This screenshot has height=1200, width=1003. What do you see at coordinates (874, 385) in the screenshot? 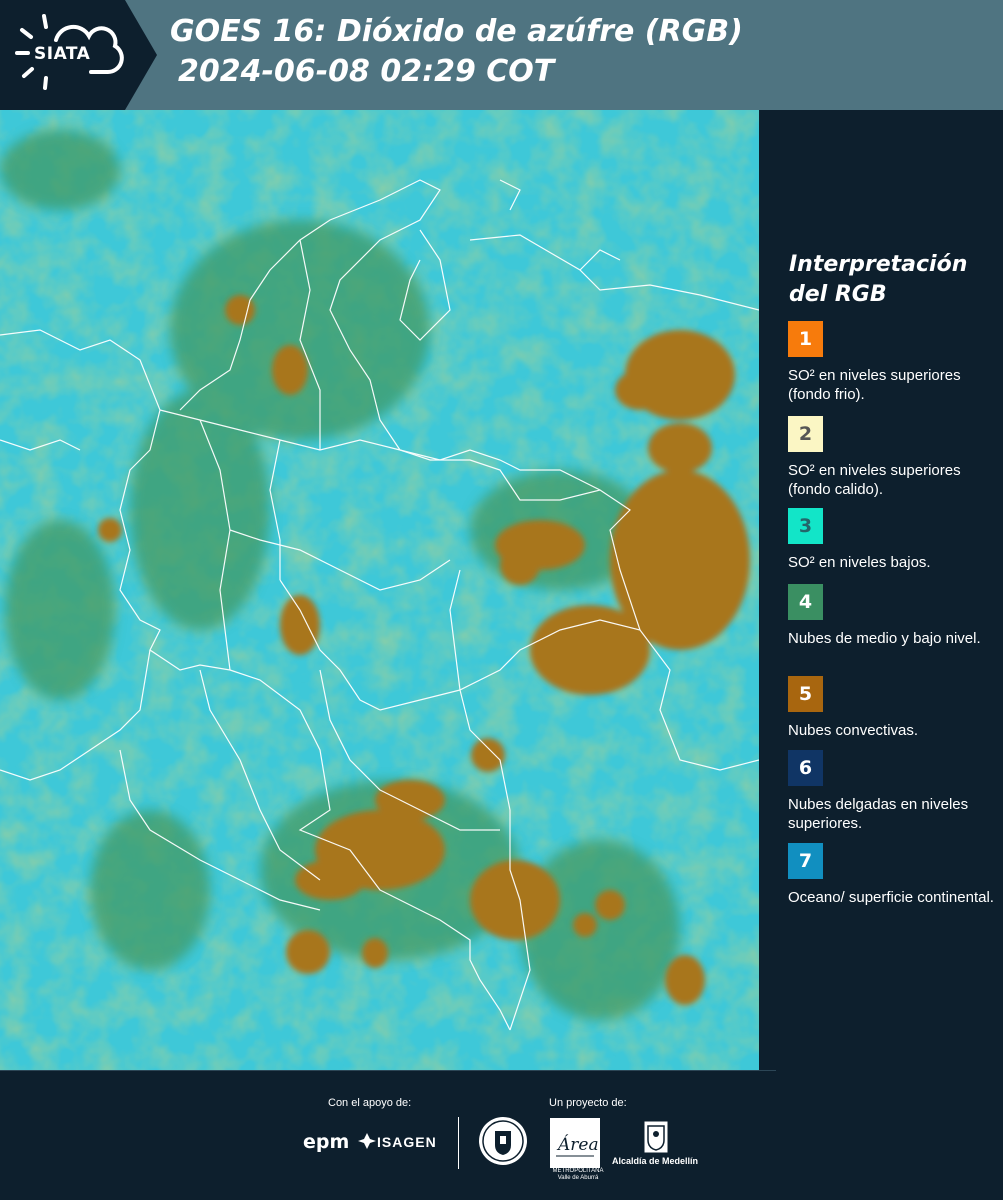
I see `legend-label-1: SO² en niveles superiores (fondo frio).` at bounding box center [874, 385].